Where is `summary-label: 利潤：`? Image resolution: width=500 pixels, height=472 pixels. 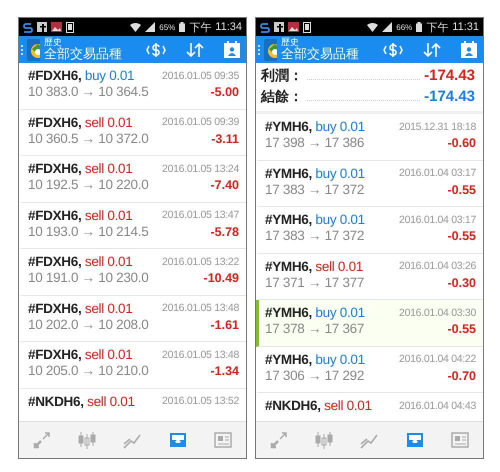
summary-label: 利潤： is located at coordinates (282, 75).